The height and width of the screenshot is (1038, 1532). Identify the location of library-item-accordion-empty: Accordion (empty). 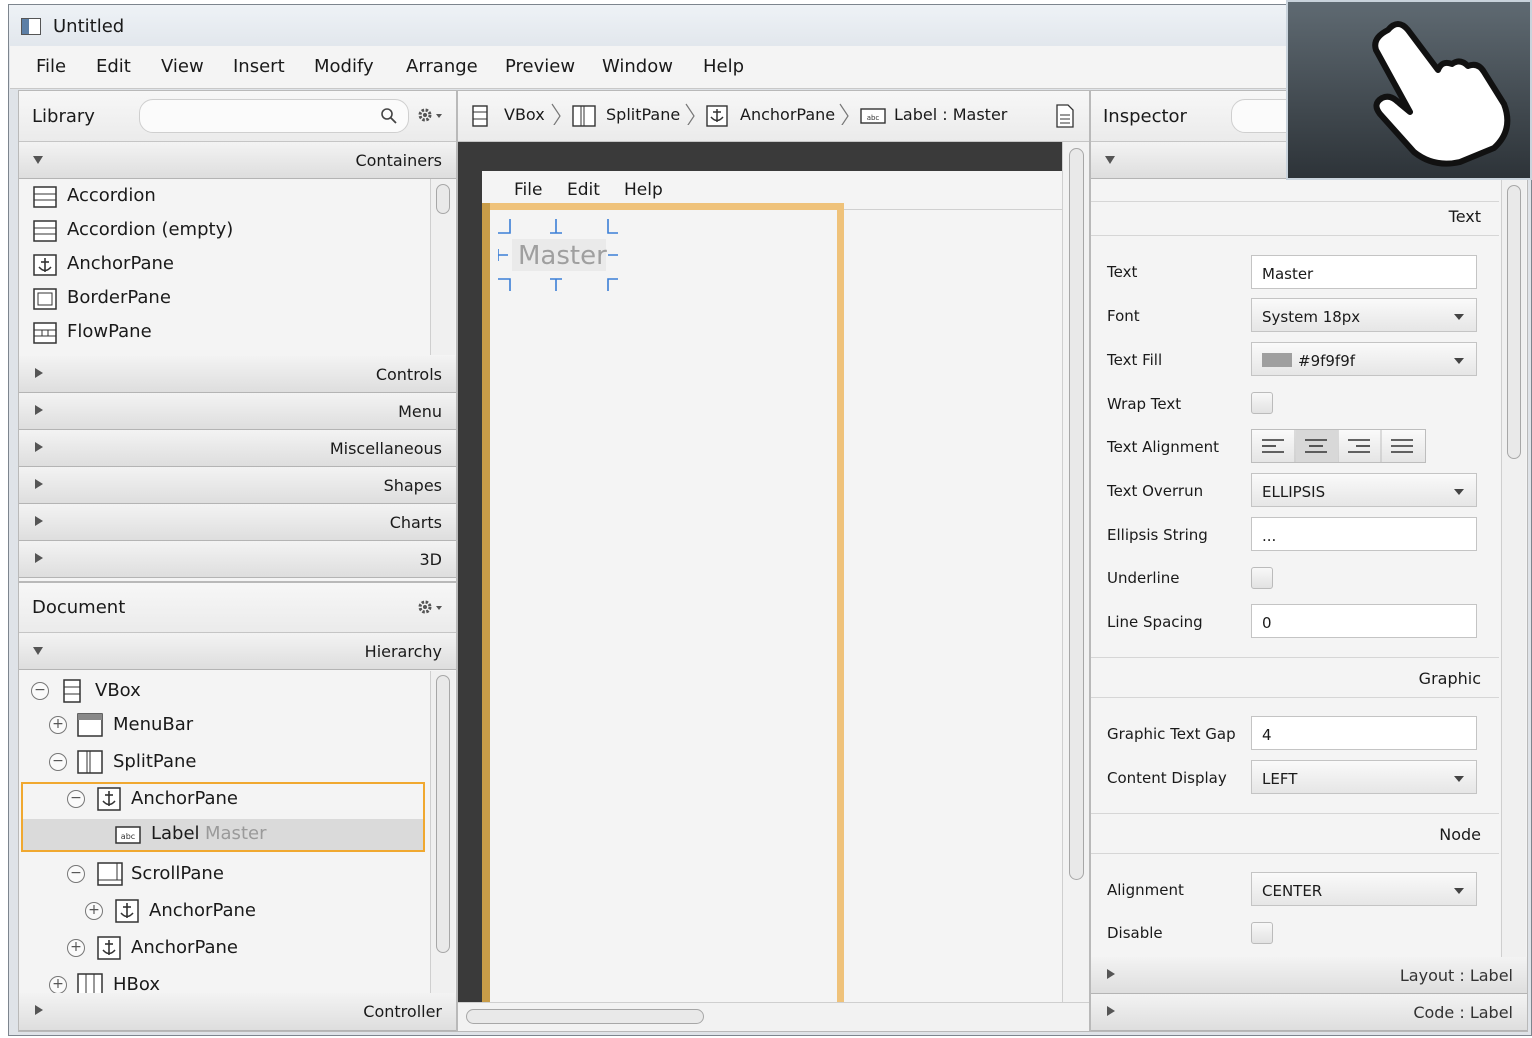
(228, 232).